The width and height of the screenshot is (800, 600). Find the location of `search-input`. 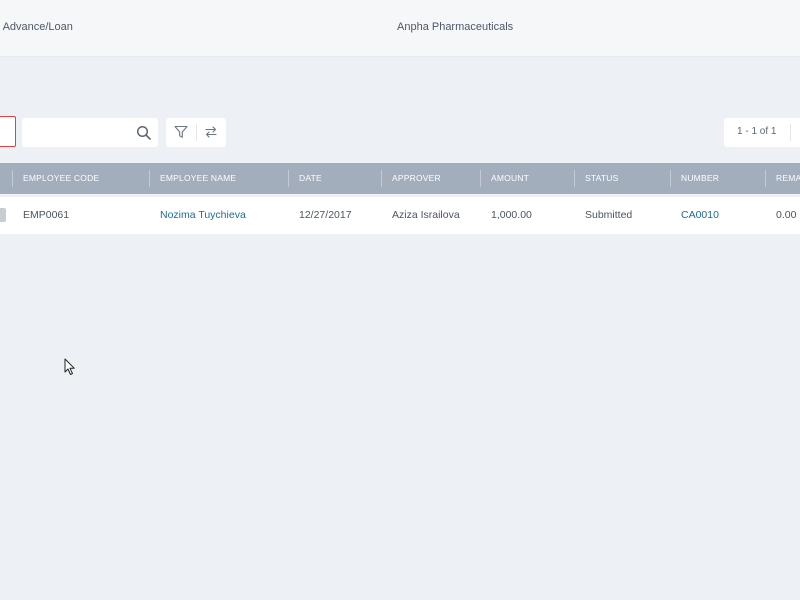

search-input is located at coordinates (78, 132).